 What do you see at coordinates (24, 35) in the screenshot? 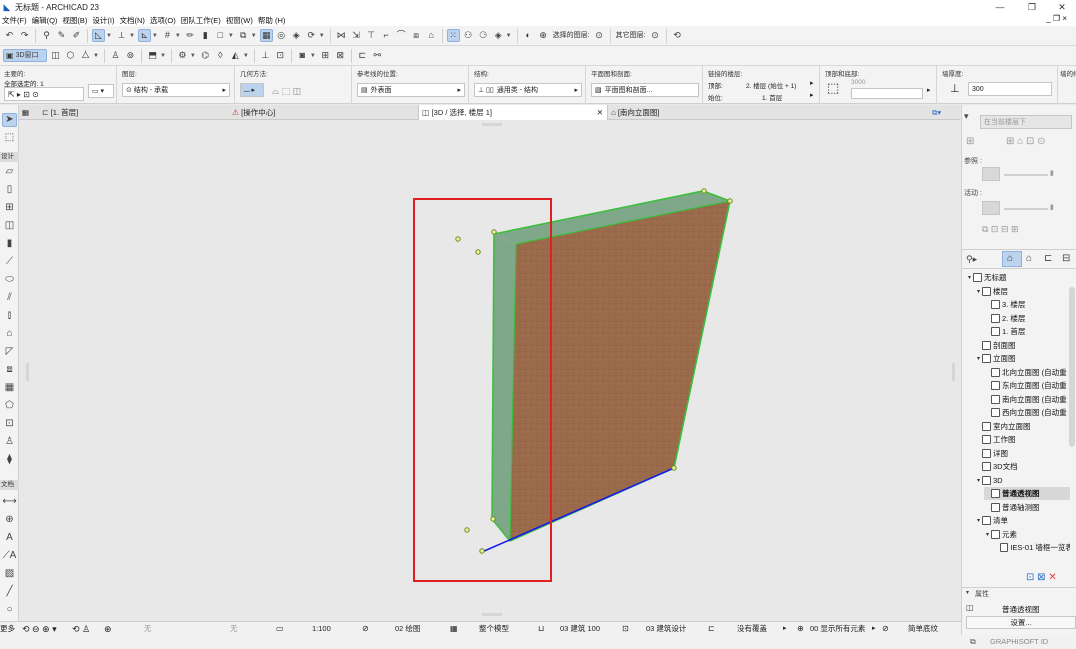
I see `redo-icon: ↷` at bounding box center [24, 35].